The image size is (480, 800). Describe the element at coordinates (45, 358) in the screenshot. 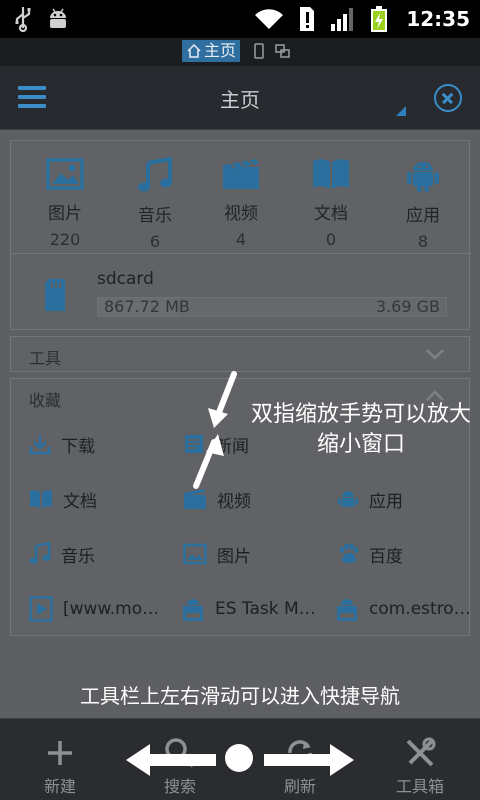

I see `tools-section-title: 工具` at that location.